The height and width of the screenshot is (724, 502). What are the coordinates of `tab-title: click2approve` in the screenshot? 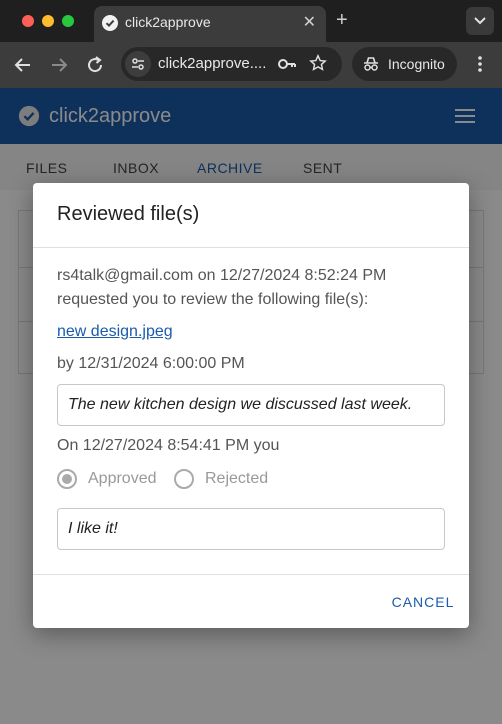 It's located at (168, 22).